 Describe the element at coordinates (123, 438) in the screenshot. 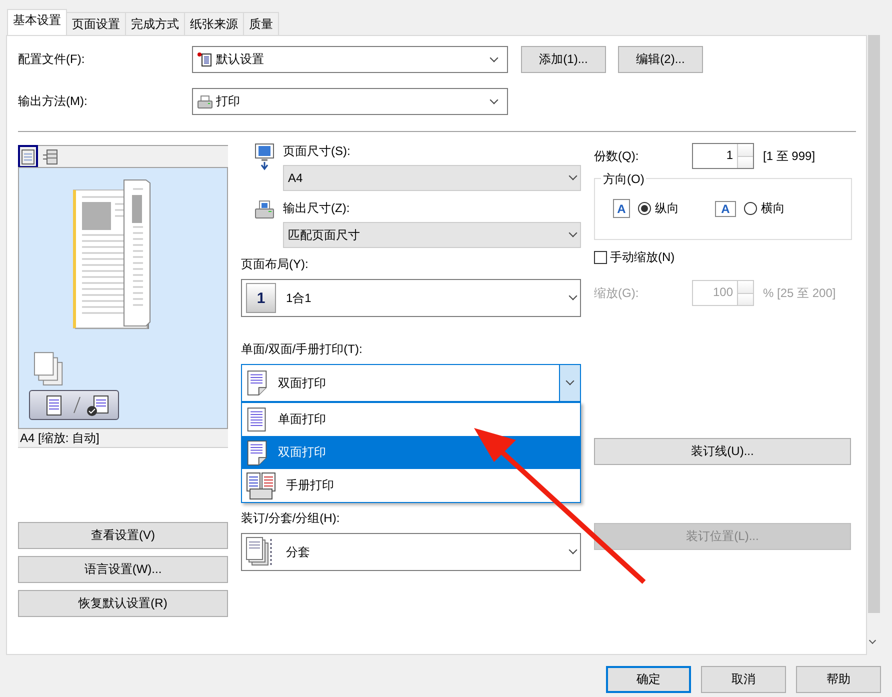

I see `preview-status: A4 [缩放: 自动]` at that location.